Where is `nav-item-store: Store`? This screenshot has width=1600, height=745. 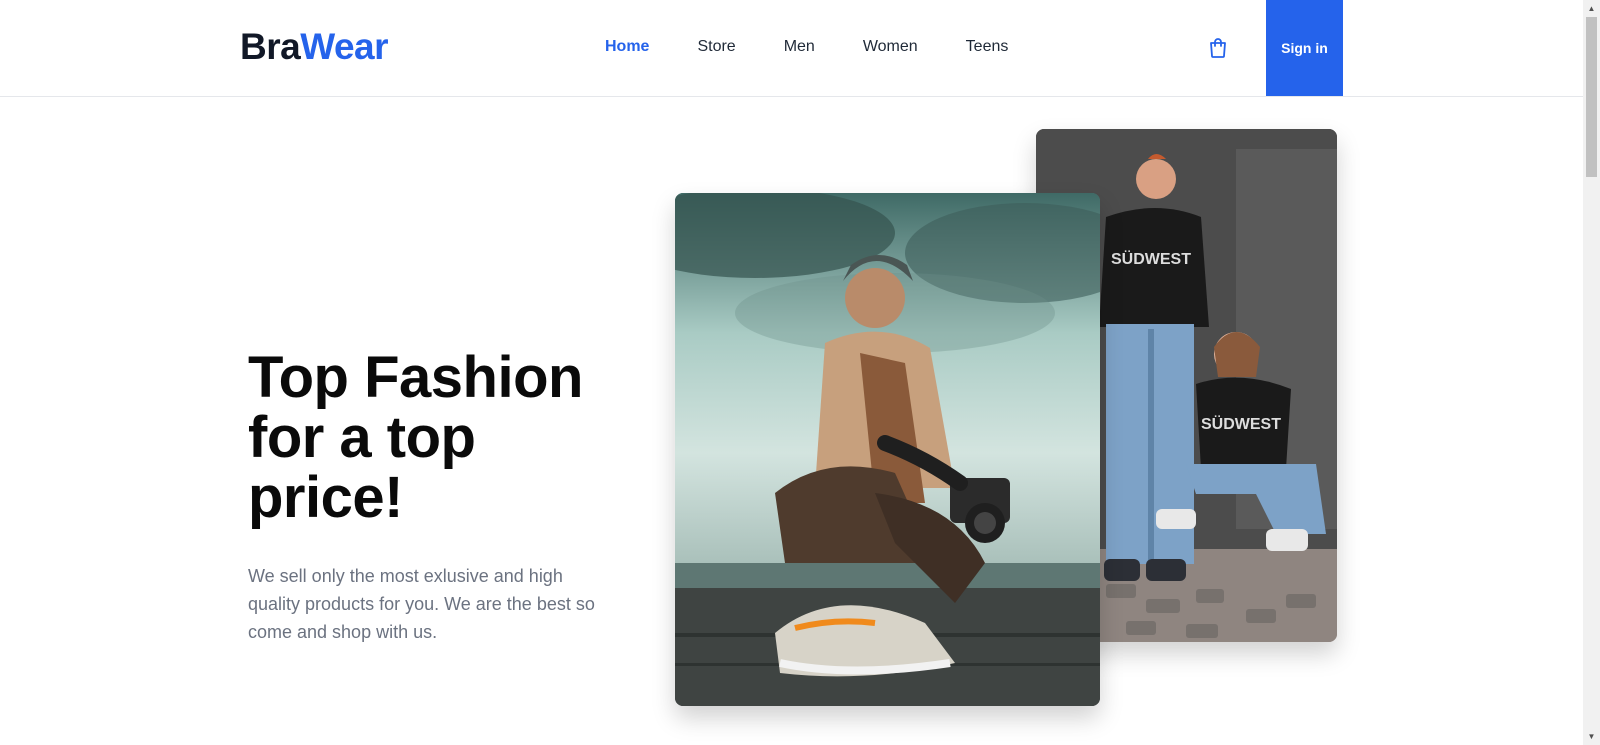
nav-item-store: Store is located at coordinates (716, 47).